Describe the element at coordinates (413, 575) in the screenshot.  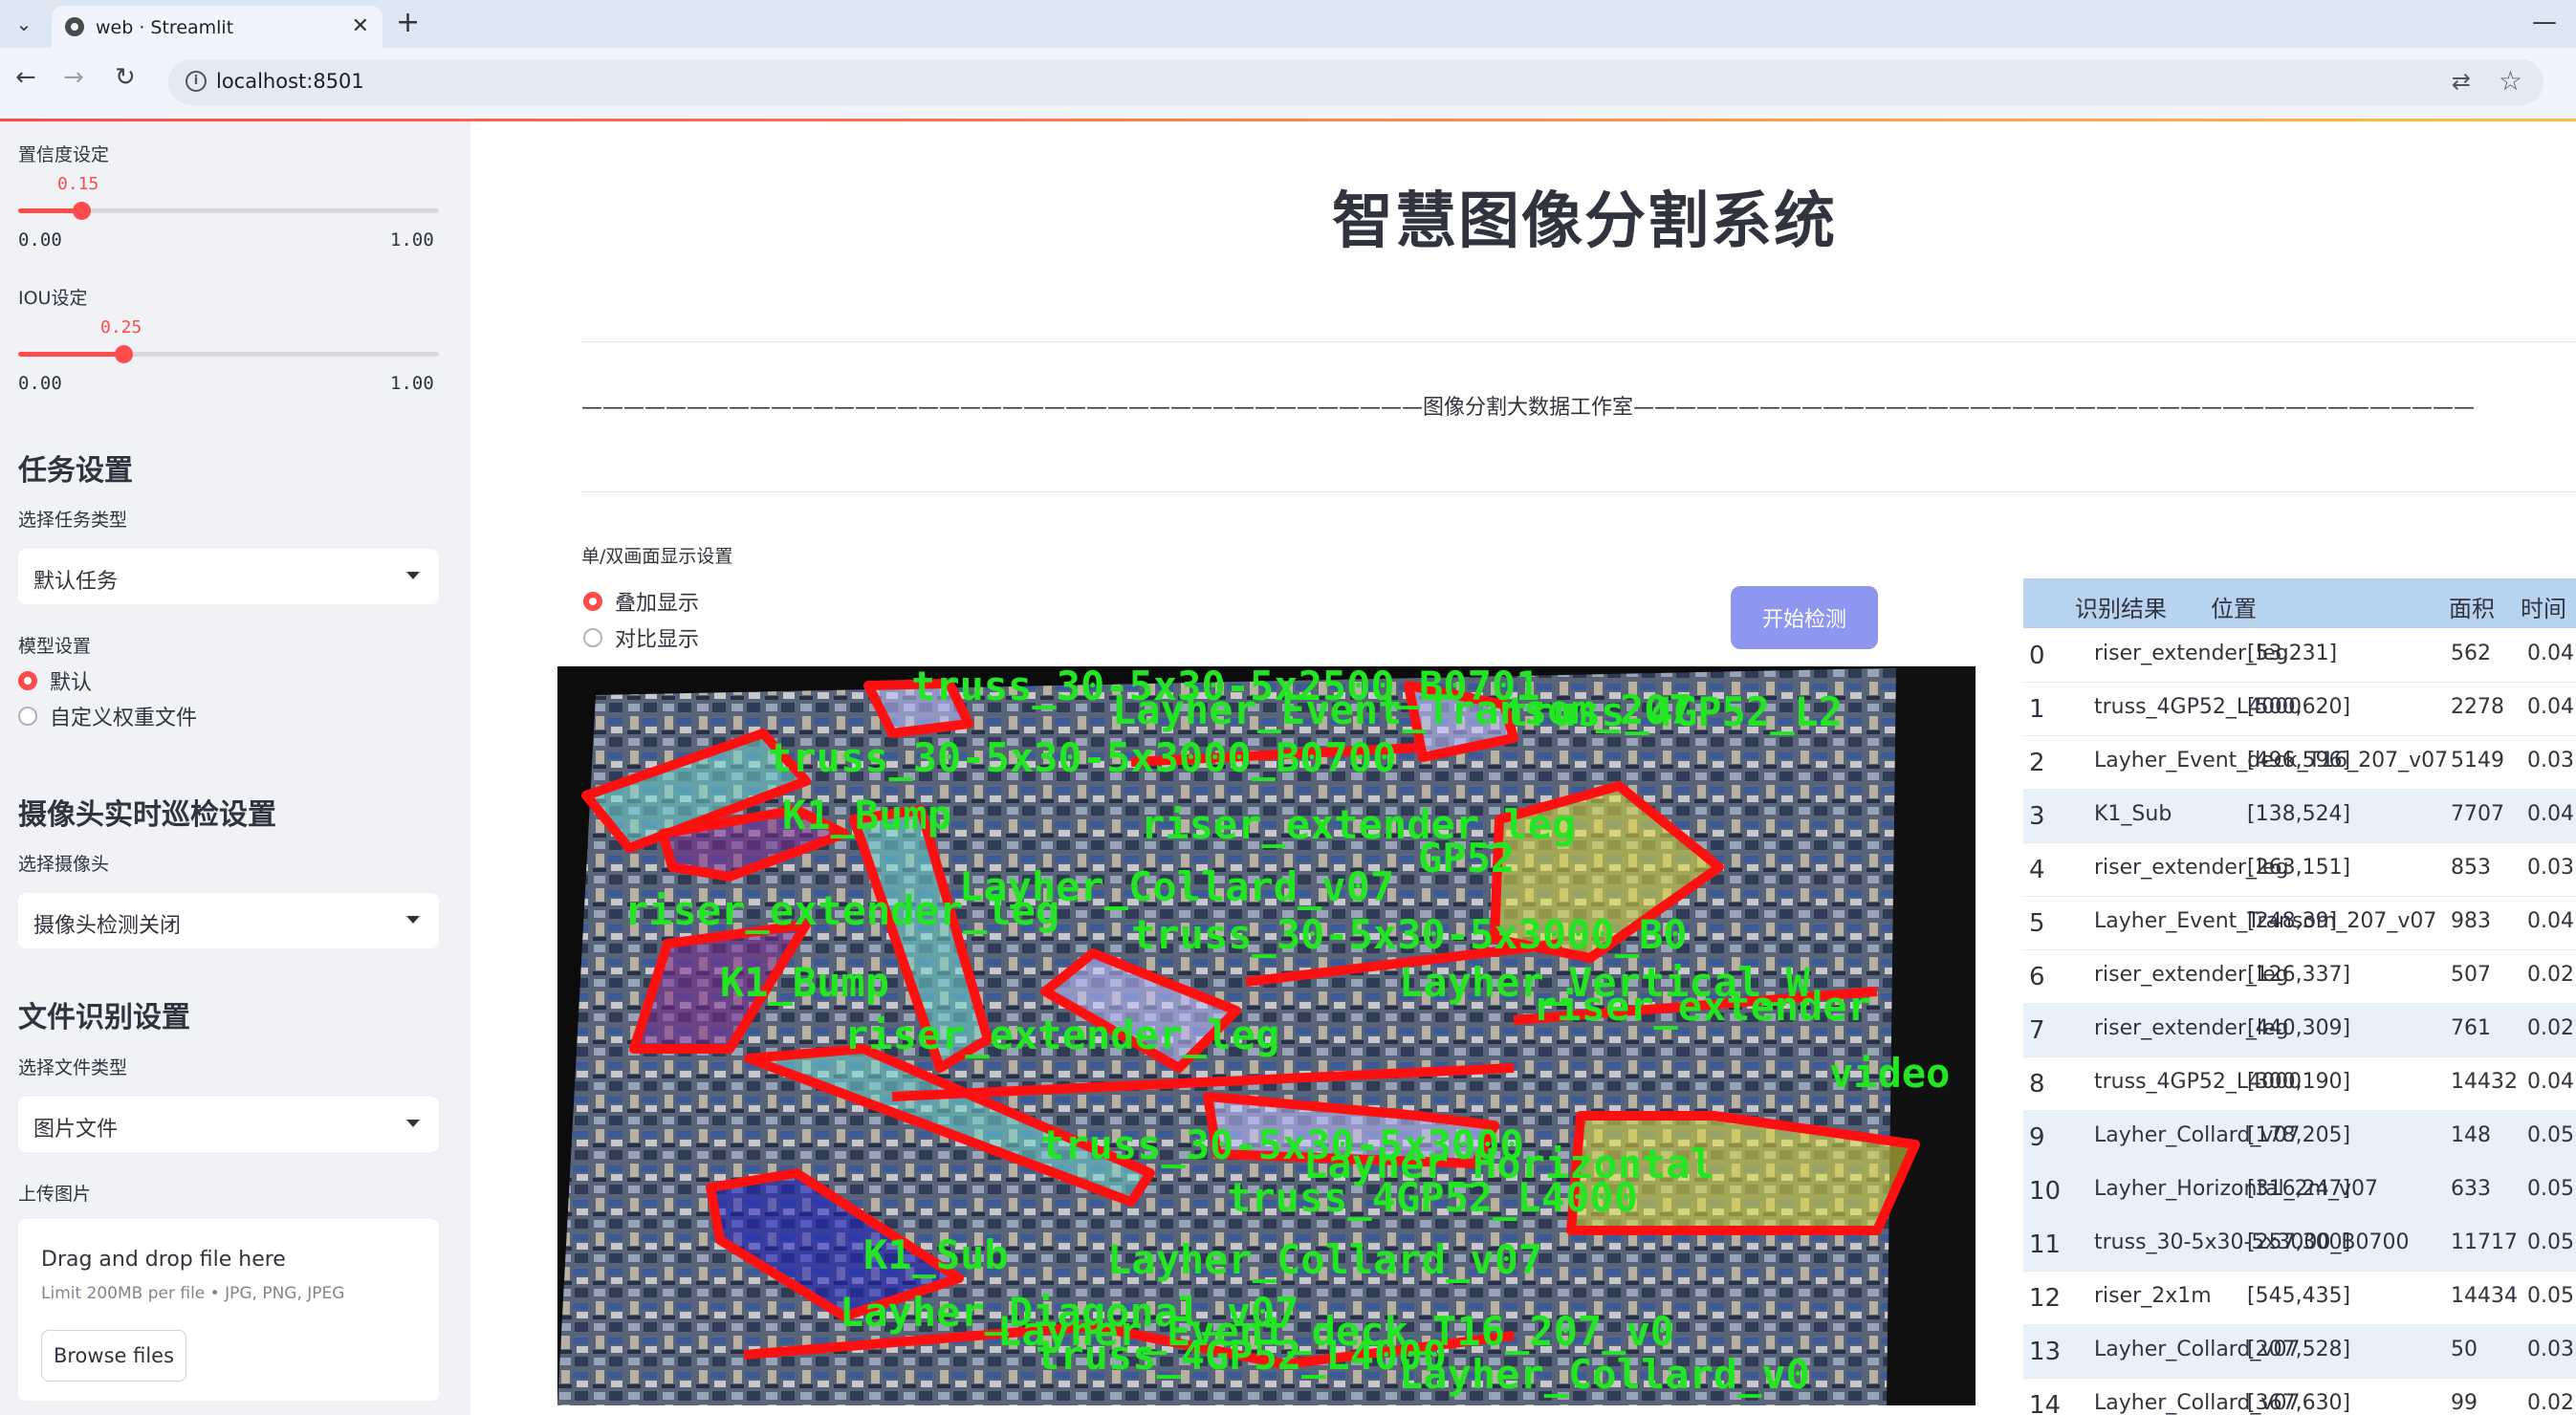
I see `chevron-down-icon` at that location.